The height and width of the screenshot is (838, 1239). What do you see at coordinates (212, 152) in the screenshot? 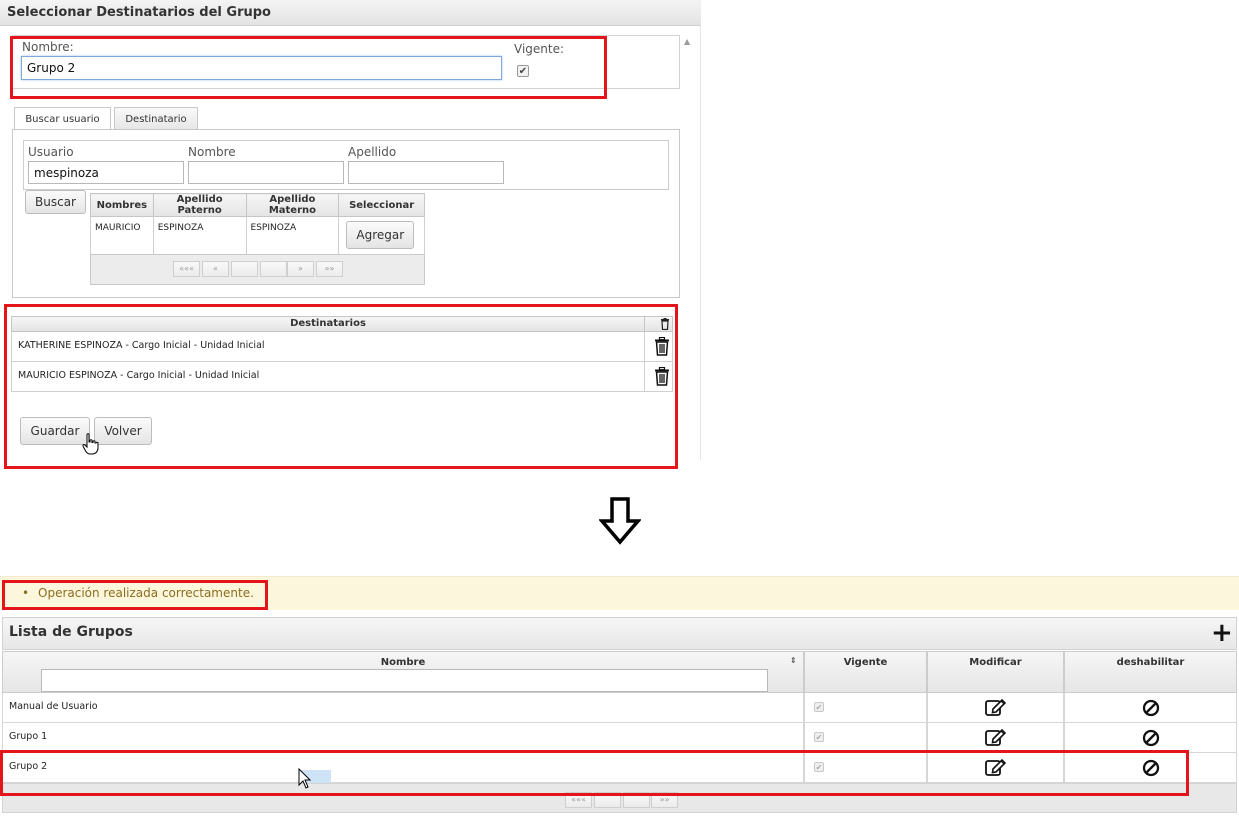
I see `nombre-search-label: Nombre` at bounding box center [212, 152].